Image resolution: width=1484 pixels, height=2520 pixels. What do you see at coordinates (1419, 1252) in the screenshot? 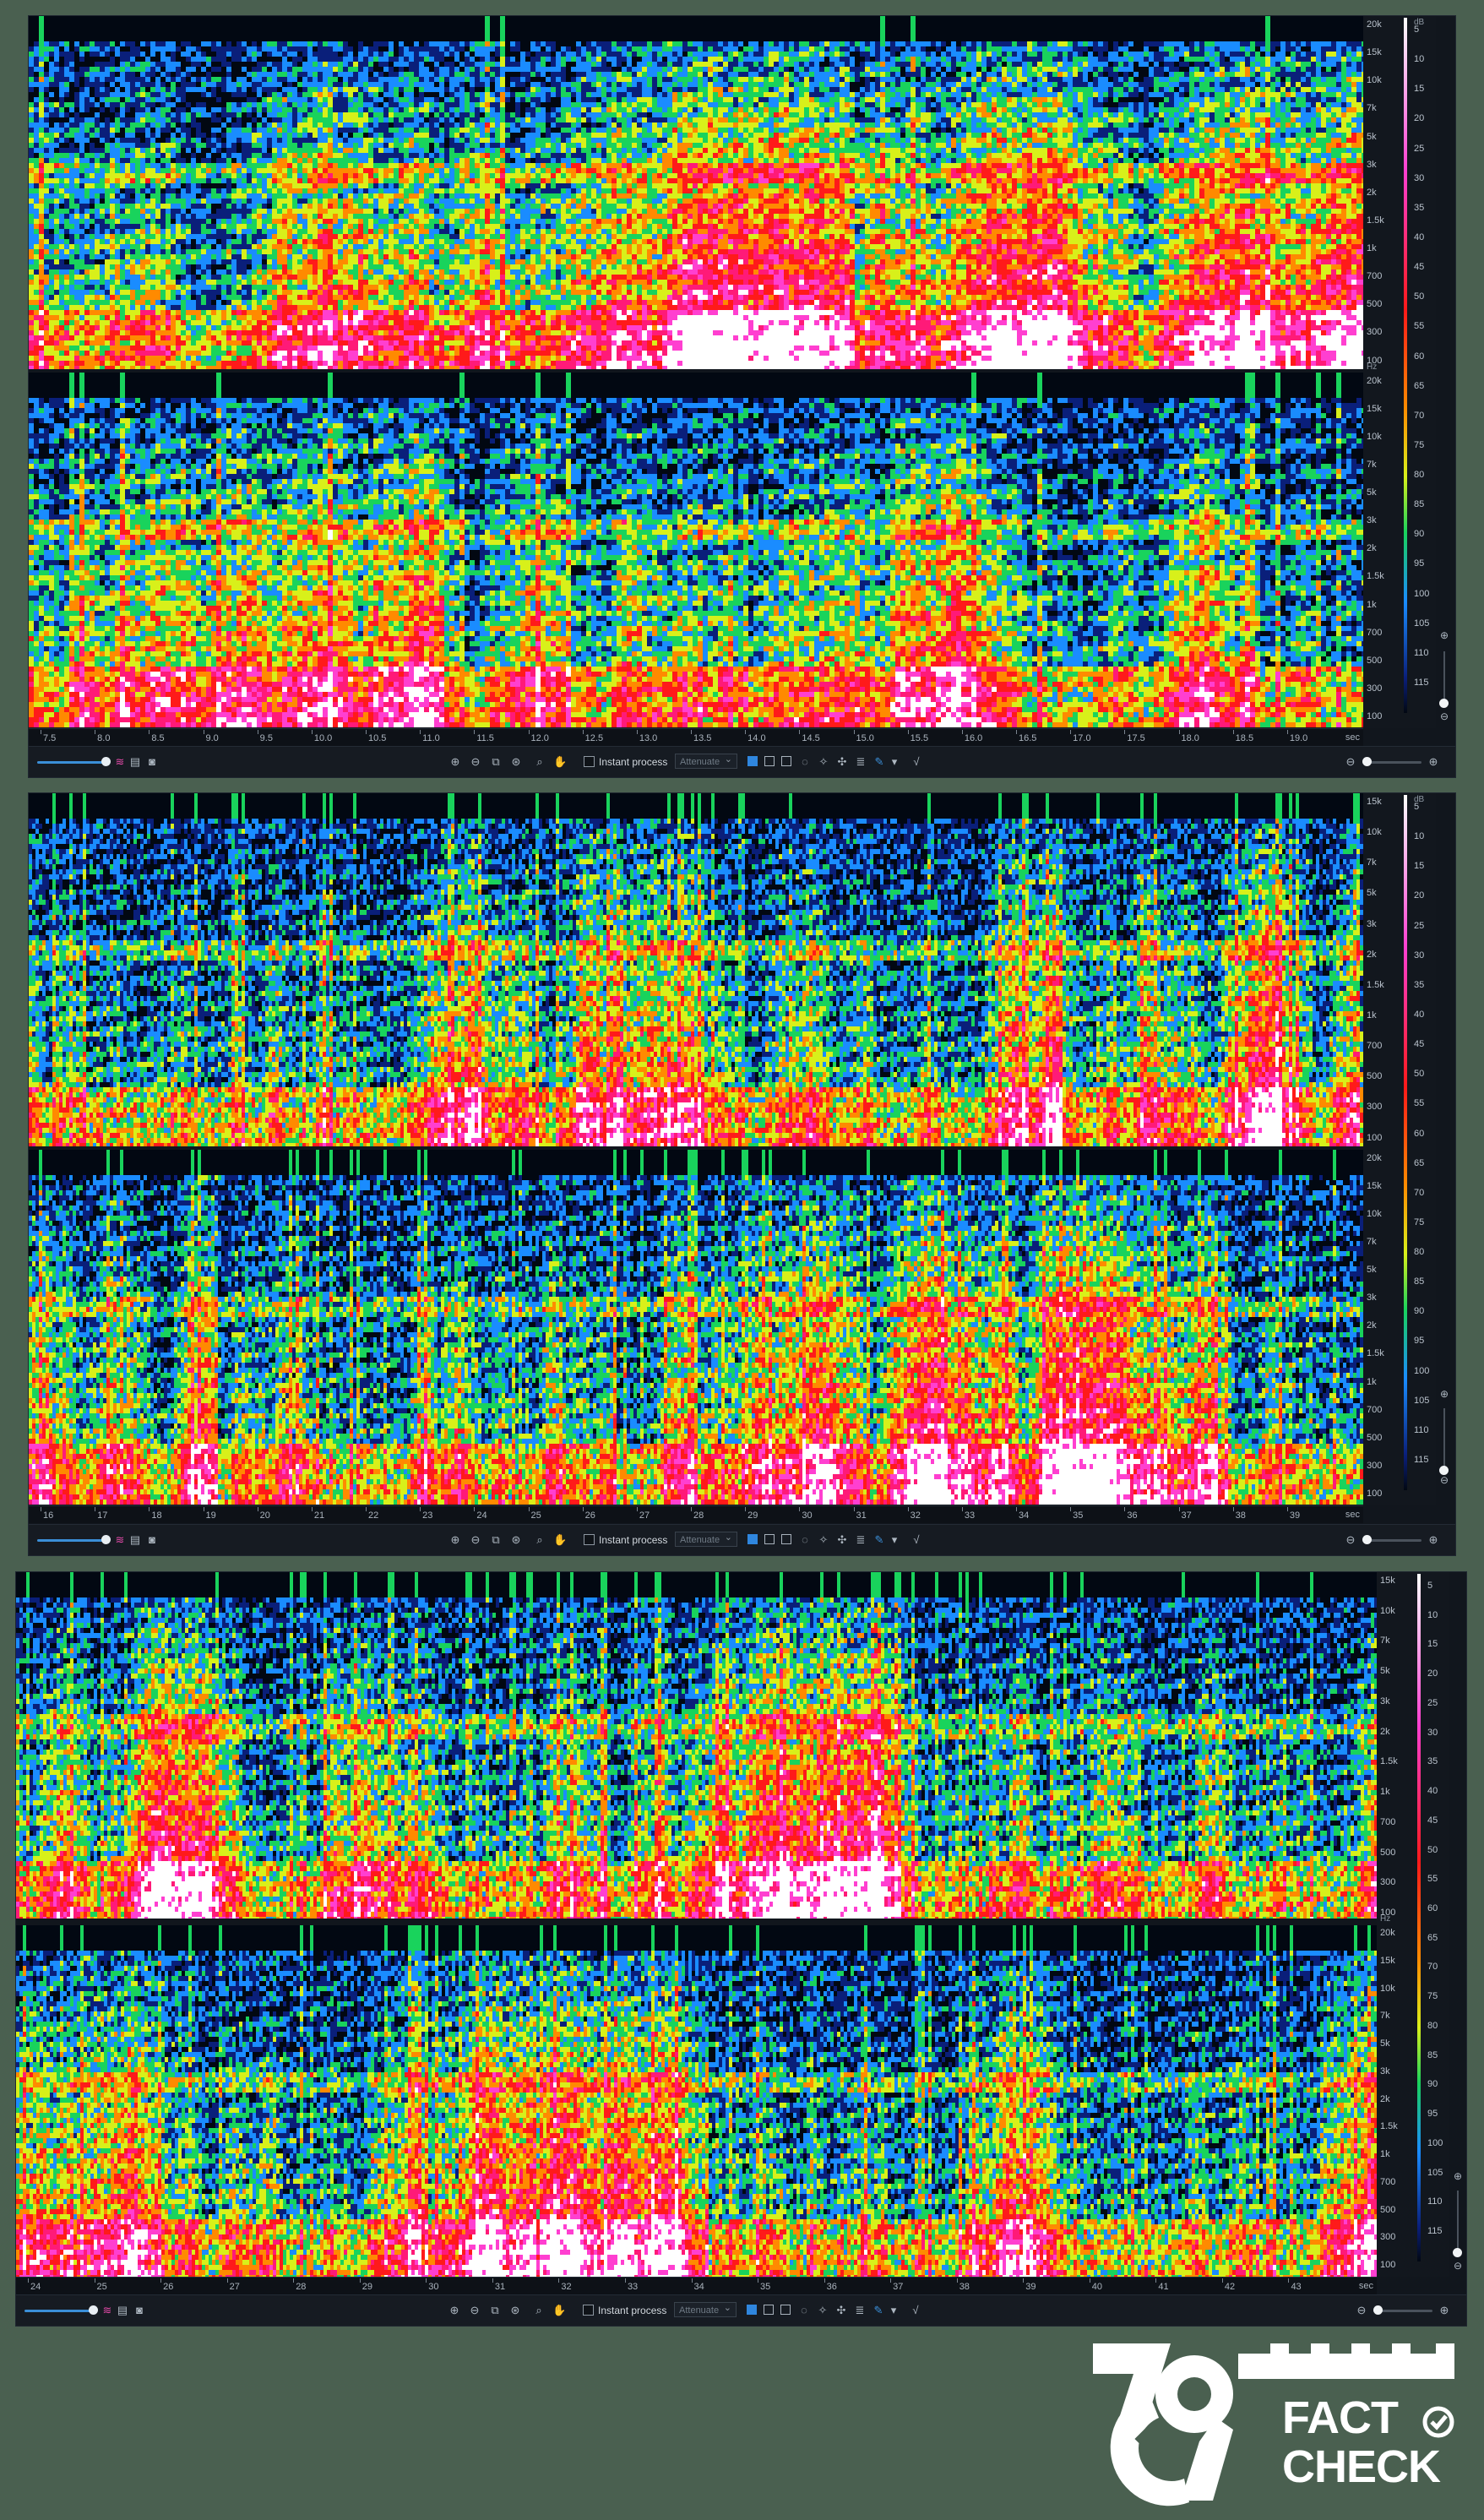
I see `db-label: 80` at bounding box center [1419, 1252].